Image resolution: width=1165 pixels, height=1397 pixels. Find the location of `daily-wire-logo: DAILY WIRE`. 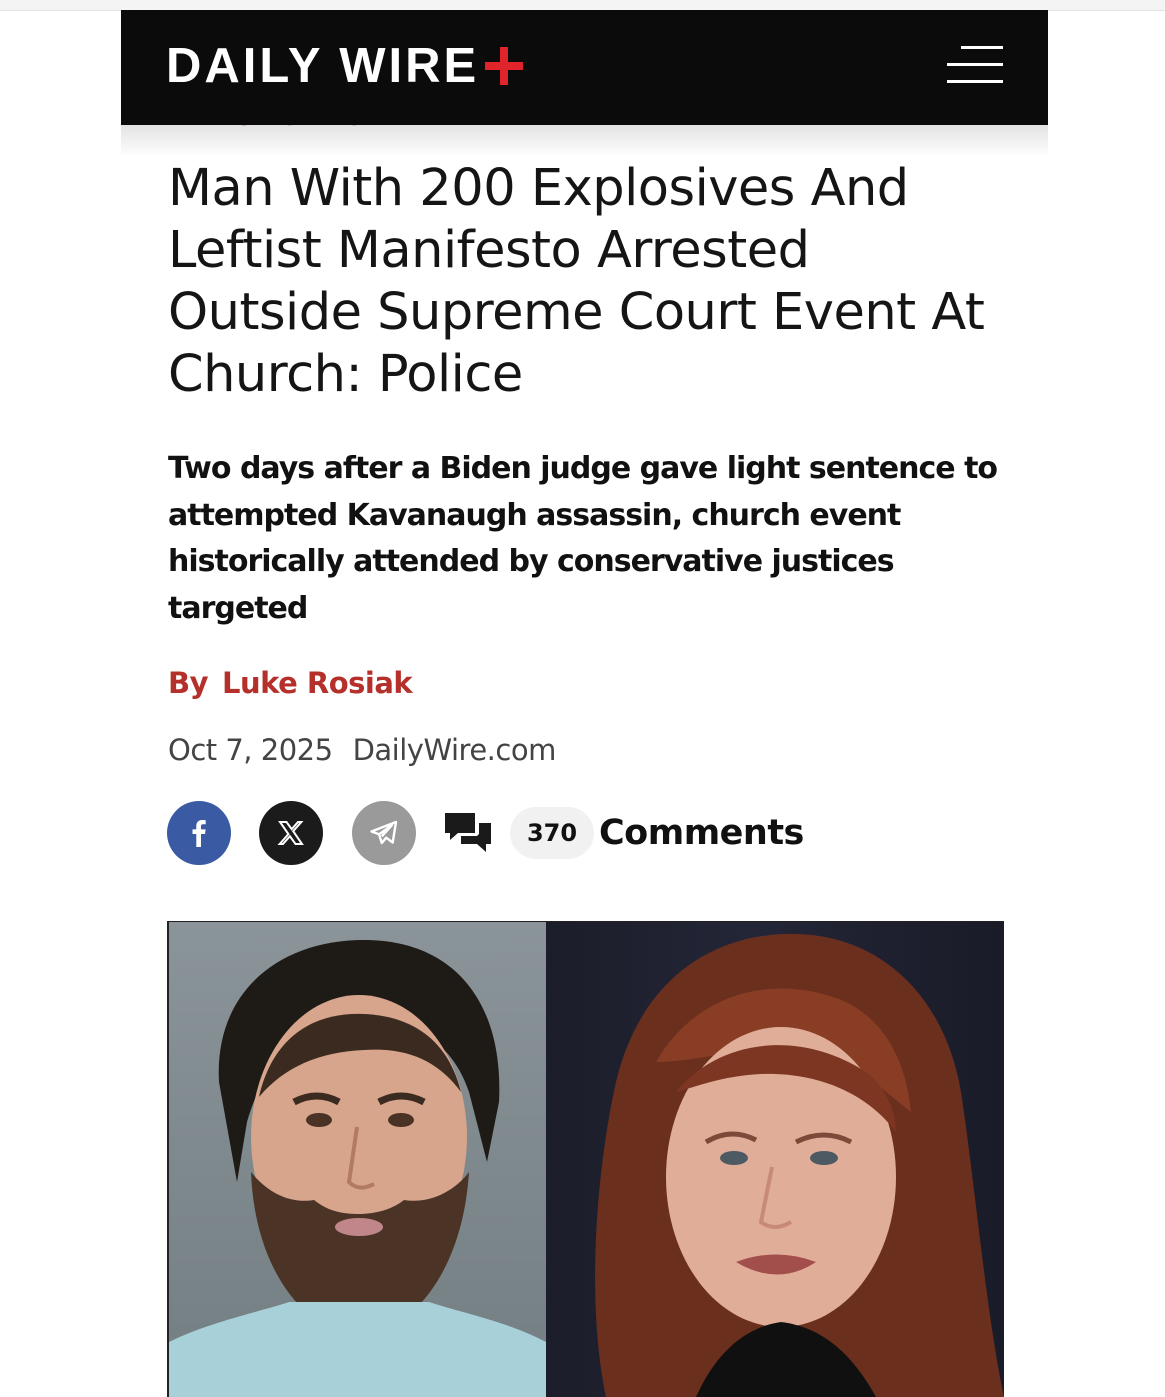

daily-wire-logo: DAILY WIRE is located at coordinates (345, 66).